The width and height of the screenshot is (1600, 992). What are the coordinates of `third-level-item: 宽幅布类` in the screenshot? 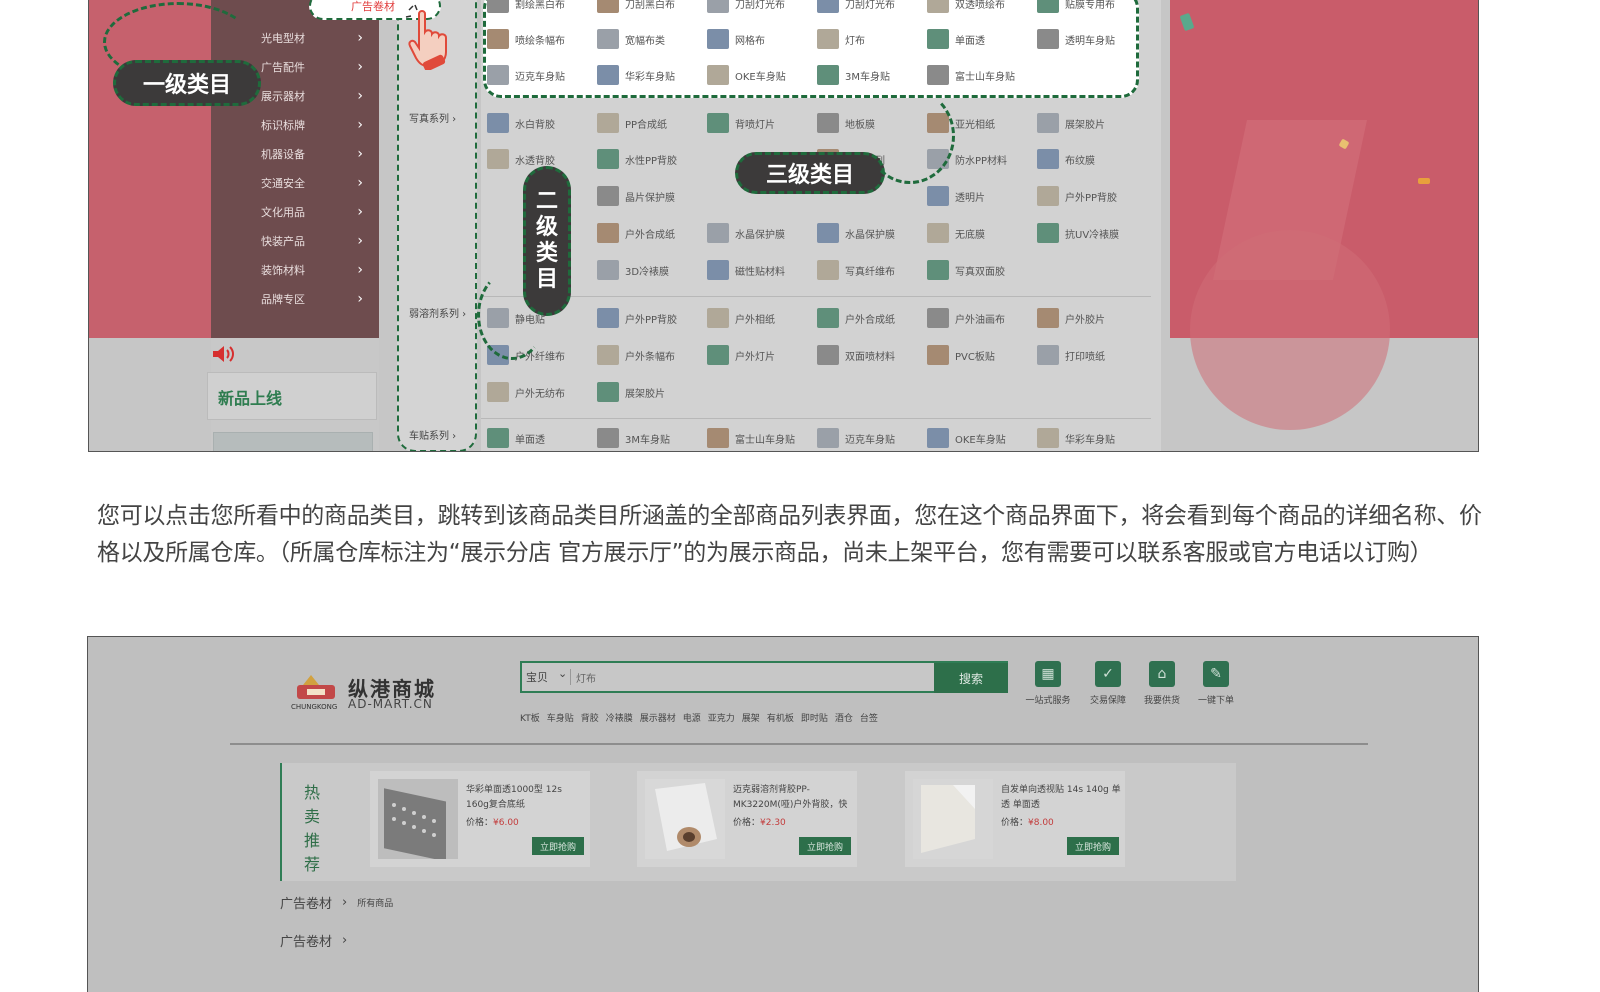 It's located at (631, 39).